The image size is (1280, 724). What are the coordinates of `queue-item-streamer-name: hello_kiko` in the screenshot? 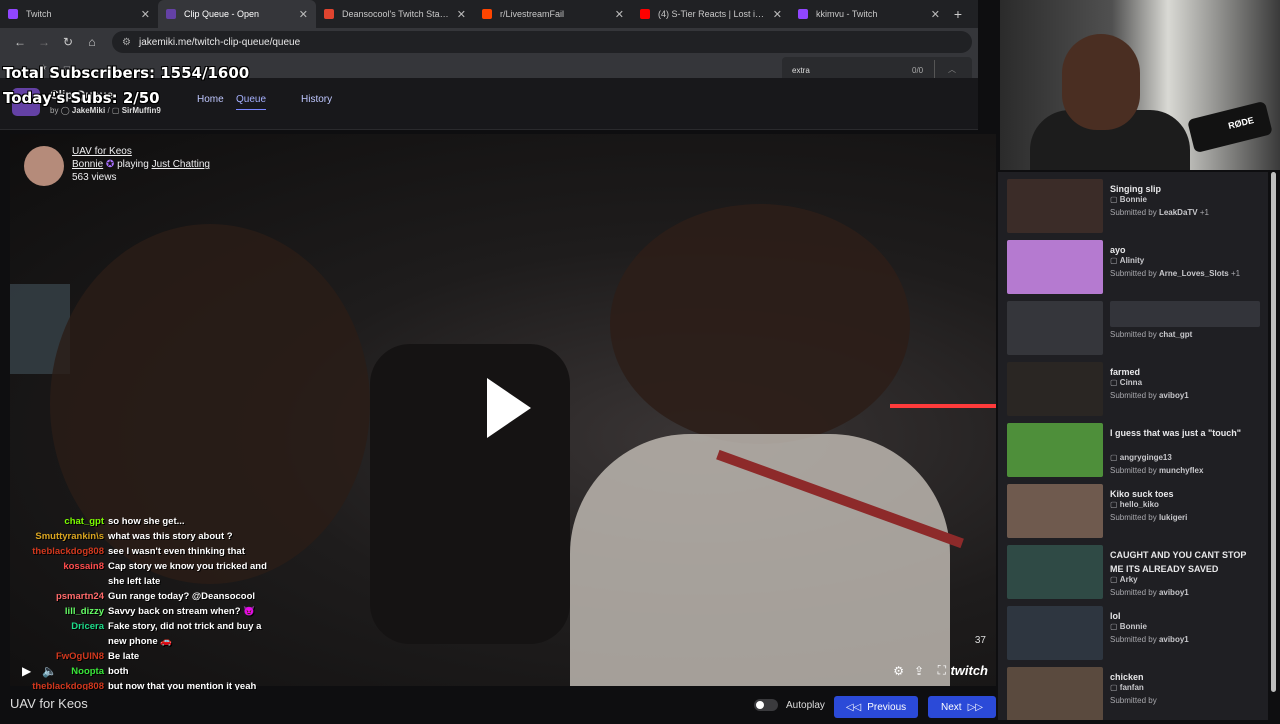 It's located at (1139, 504).